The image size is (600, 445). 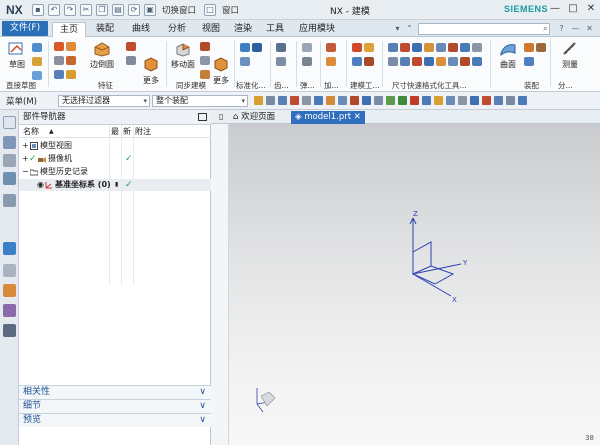 I want to click on selection-scope-dropdown: 整个装配 ▾, so click(x=200, y=101).